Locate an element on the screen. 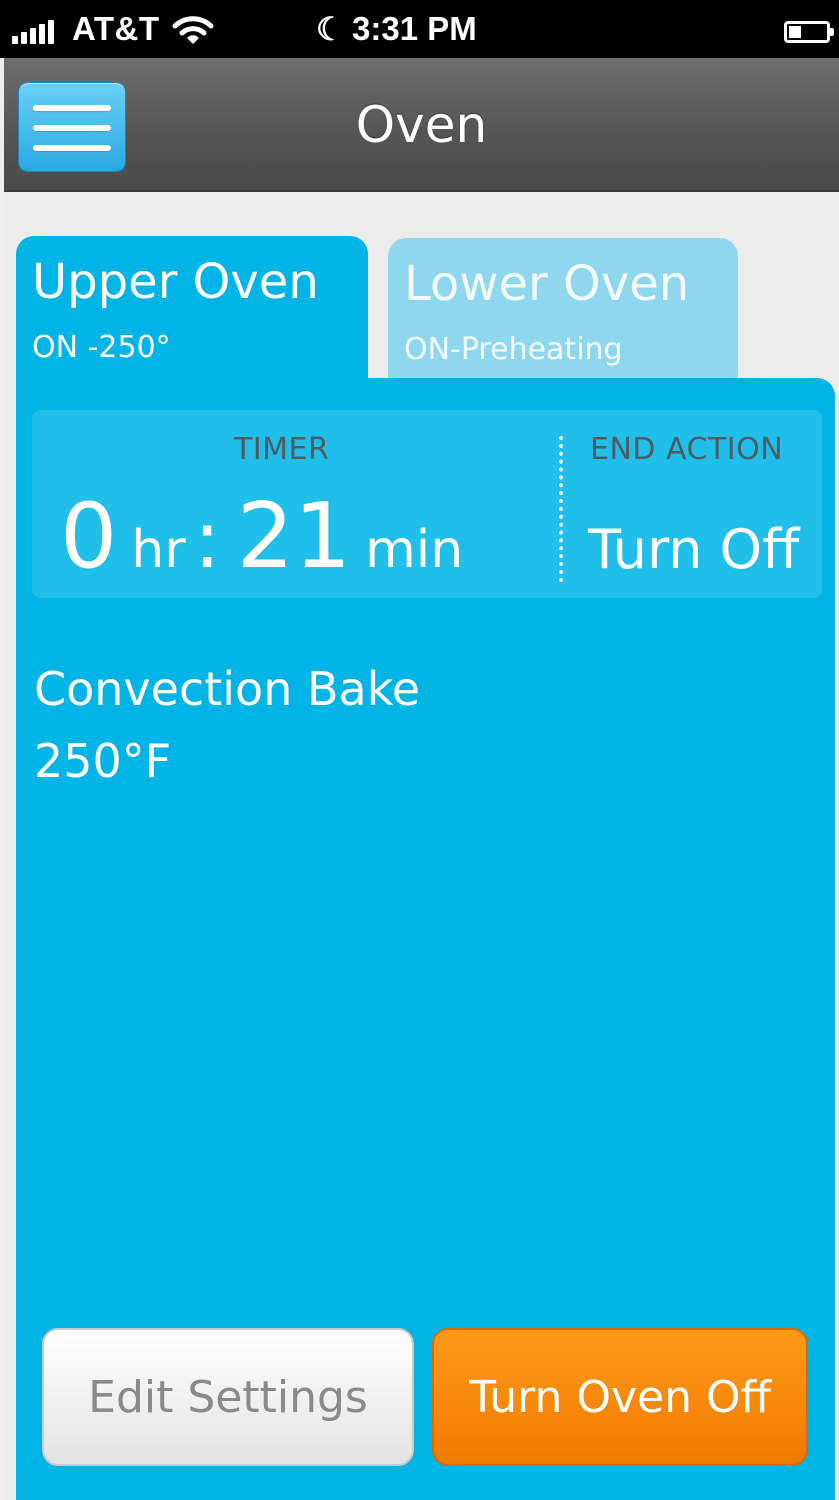 This screenshot has height=1500, width=839. timer-minutes: 21 is located at coordinates (294, 536).